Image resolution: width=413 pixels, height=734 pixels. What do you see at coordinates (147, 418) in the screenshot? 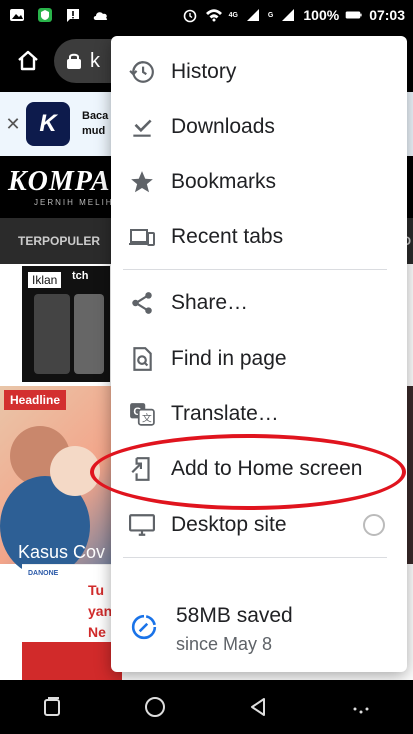
I see `svg-text: 文` at bounding box center [147, 418].